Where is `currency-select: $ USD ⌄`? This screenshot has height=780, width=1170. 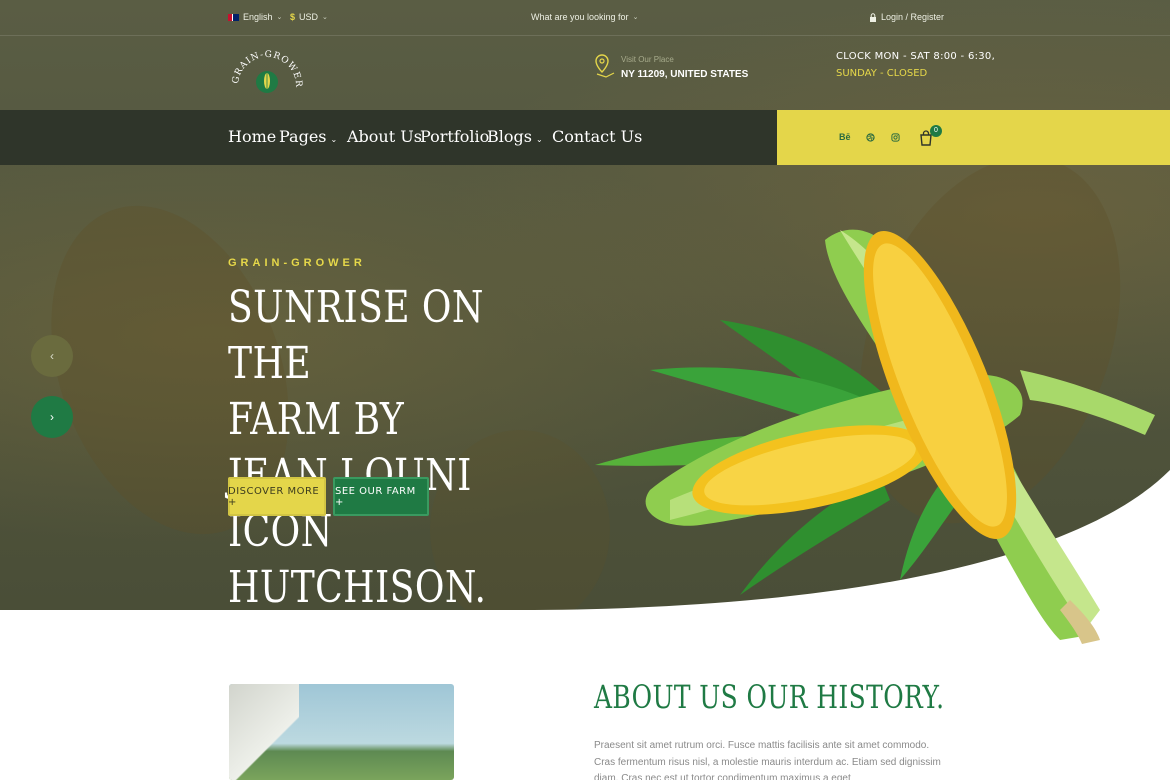
currency-select: $ USD ⌄ is located at coordinates (309, 17).